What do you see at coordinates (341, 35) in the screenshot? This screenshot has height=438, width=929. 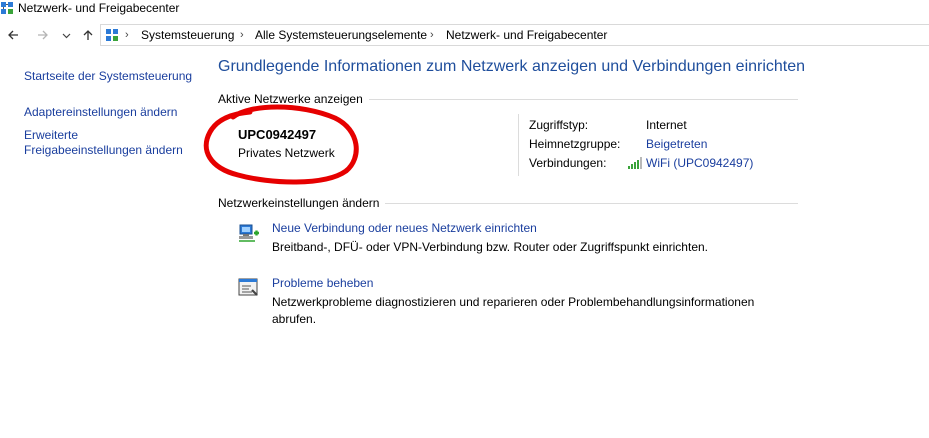 I see `breadcrumb-alle-elemente: Alle Systemsteuerungselemente` at bounding box center [341, 35].